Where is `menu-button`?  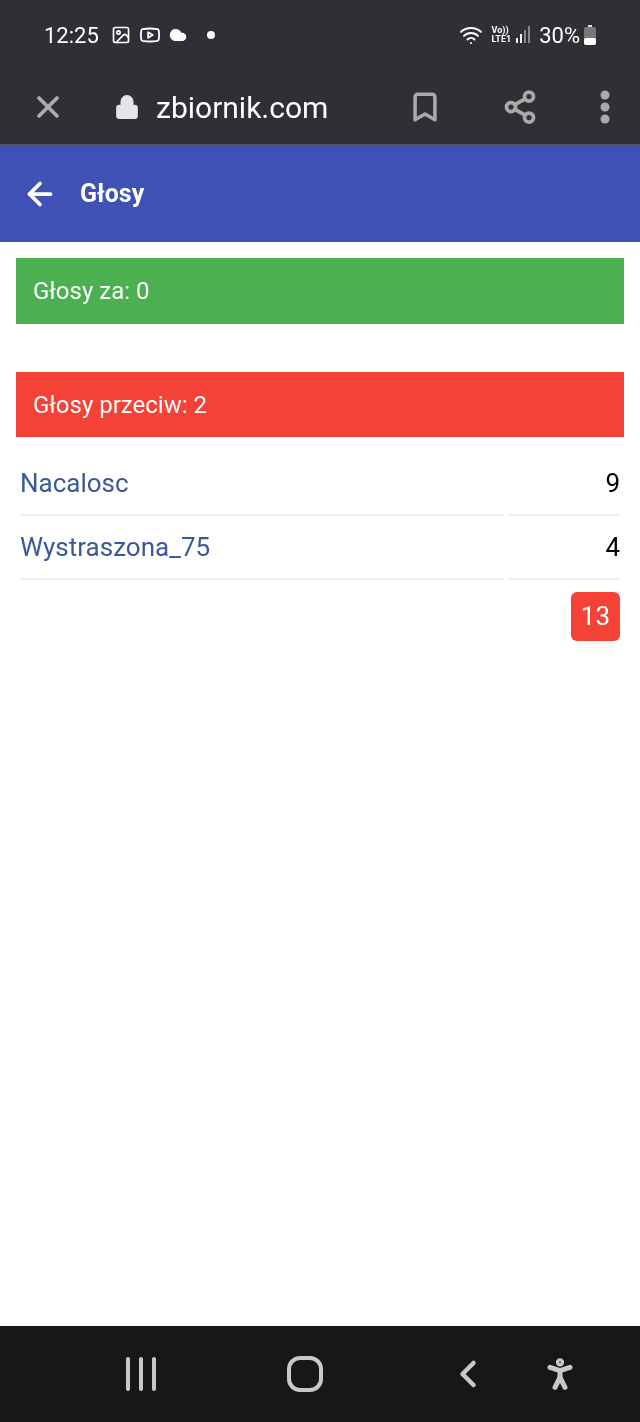 menu-button is located at coordinates (605, 107).